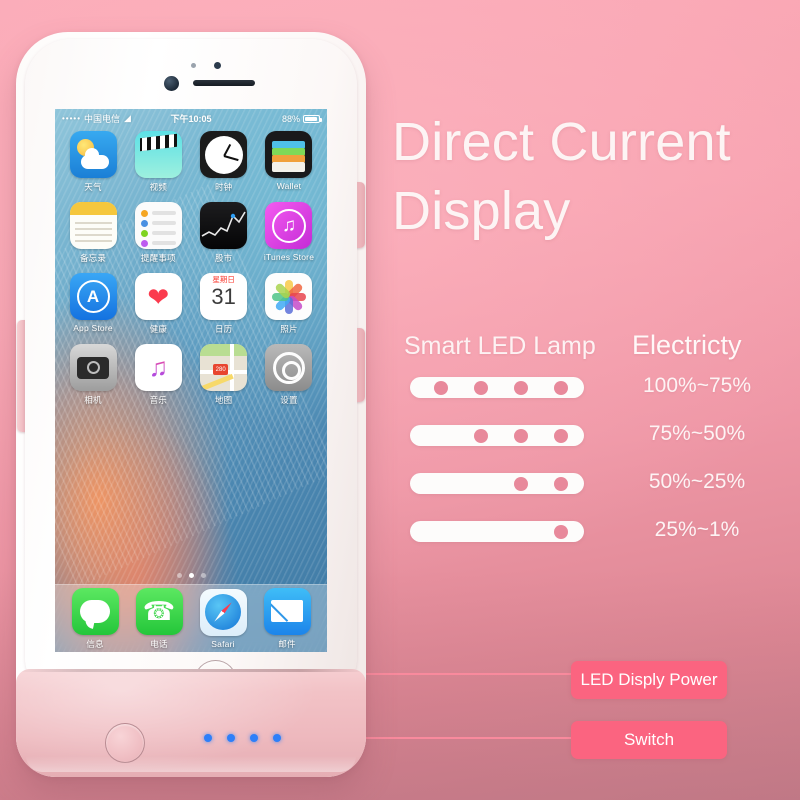 This screenshot has height=800, width=800. What do you see at coordinates (93, 187) in the screenshot?
I see `app-label: 天气` at bounding box center [93, 187].